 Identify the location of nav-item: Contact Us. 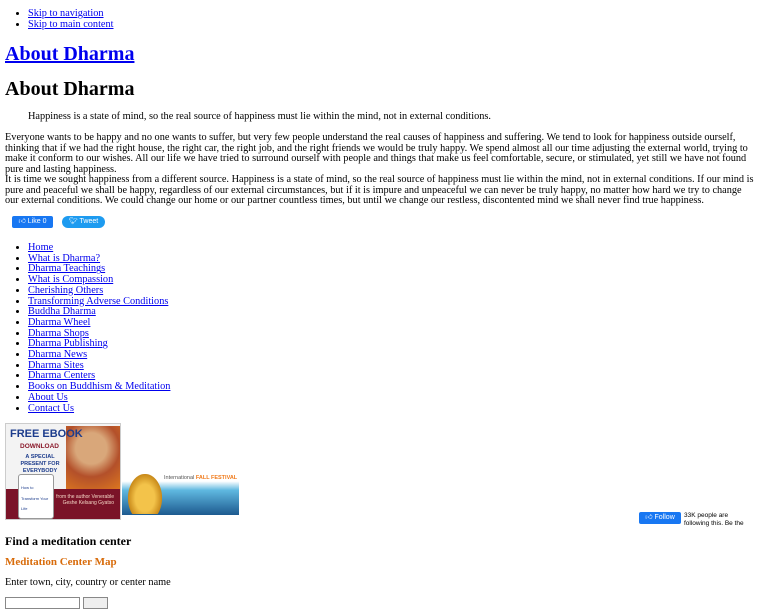
(99, 409).